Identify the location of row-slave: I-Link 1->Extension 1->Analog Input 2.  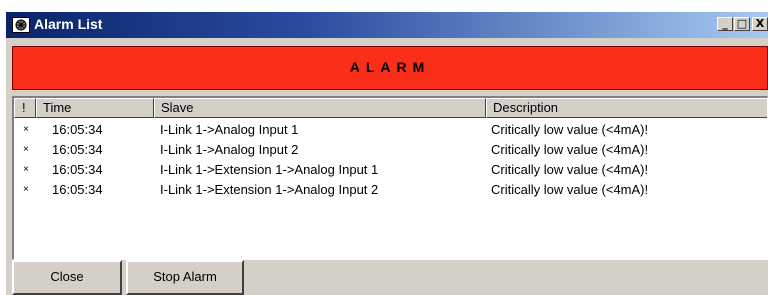
(269, 189).